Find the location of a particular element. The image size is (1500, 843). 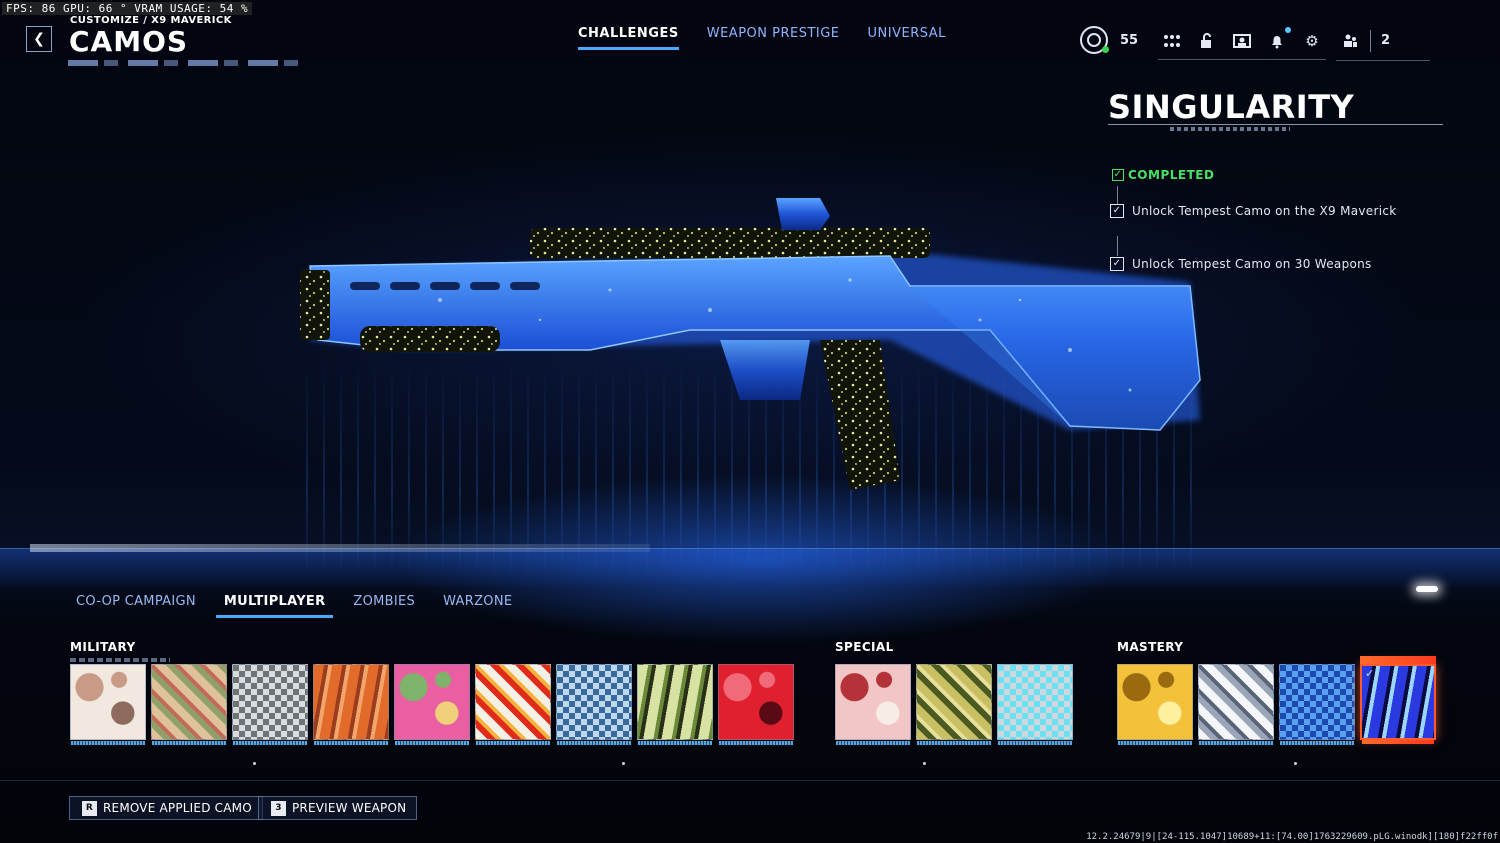

speckle-camo-tile is located at coordinates (756, 704).